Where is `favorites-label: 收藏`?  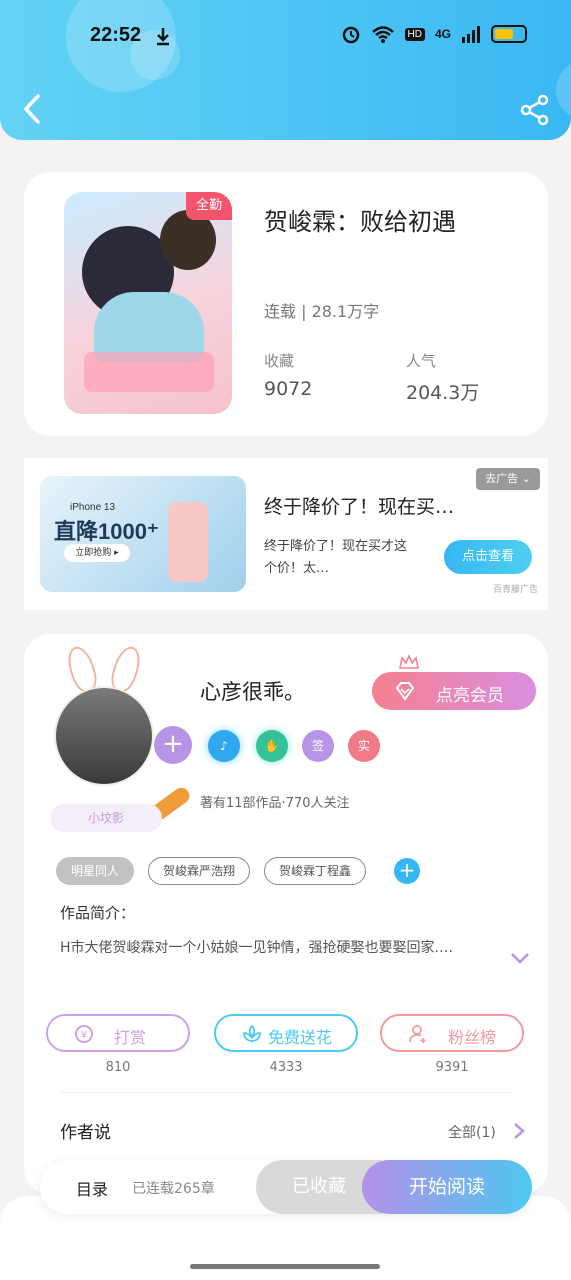 favorites-label: 收藏 is located at coordinates (279, 361).